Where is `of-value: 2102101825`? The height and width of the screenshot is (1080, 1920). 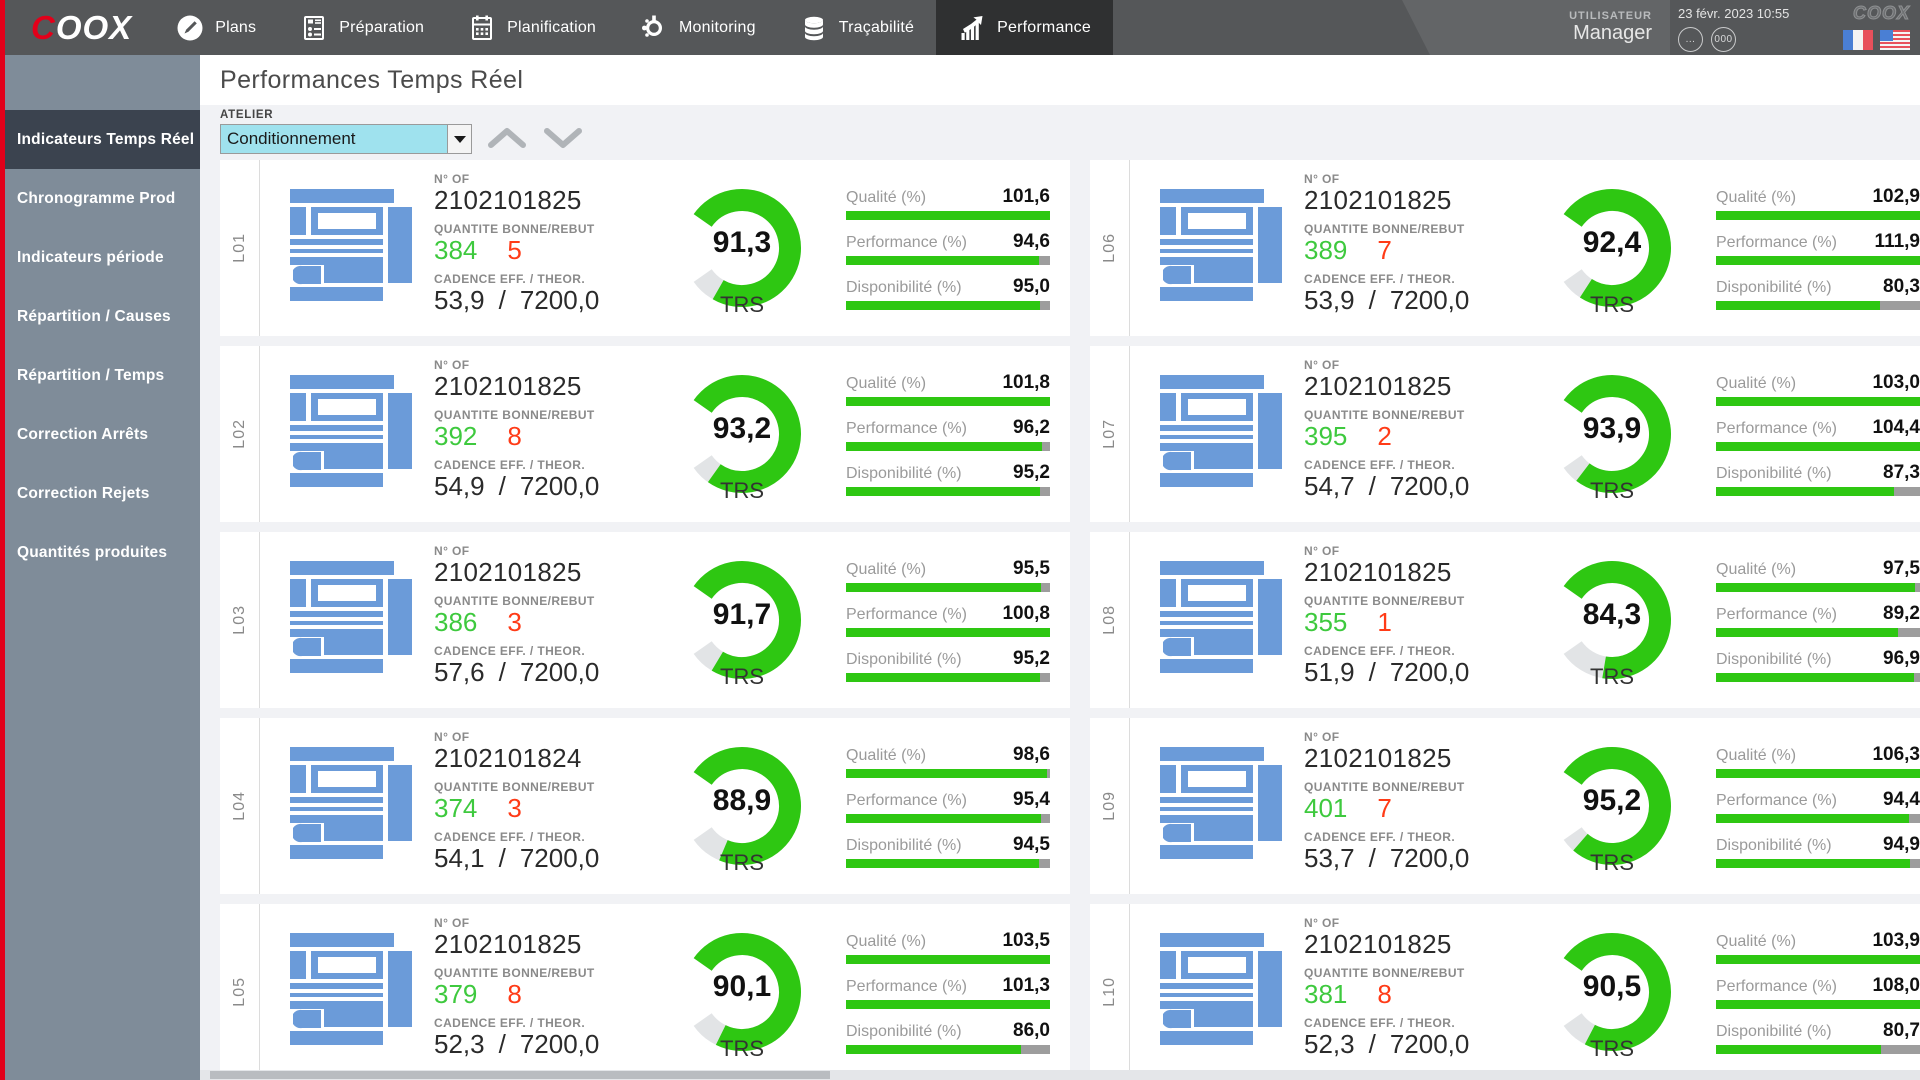 of-value: 2102101825 is located at coordinates (508, 200).